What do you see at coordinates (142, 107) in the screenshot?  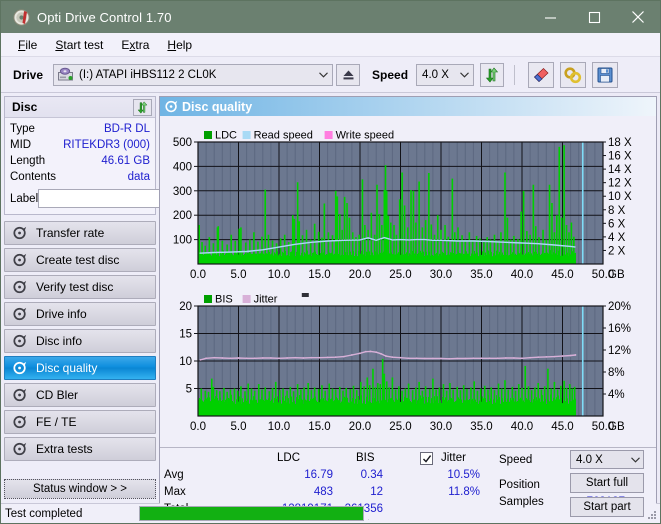 I see `disc-refresh-button` at bounding box center [142, 107].